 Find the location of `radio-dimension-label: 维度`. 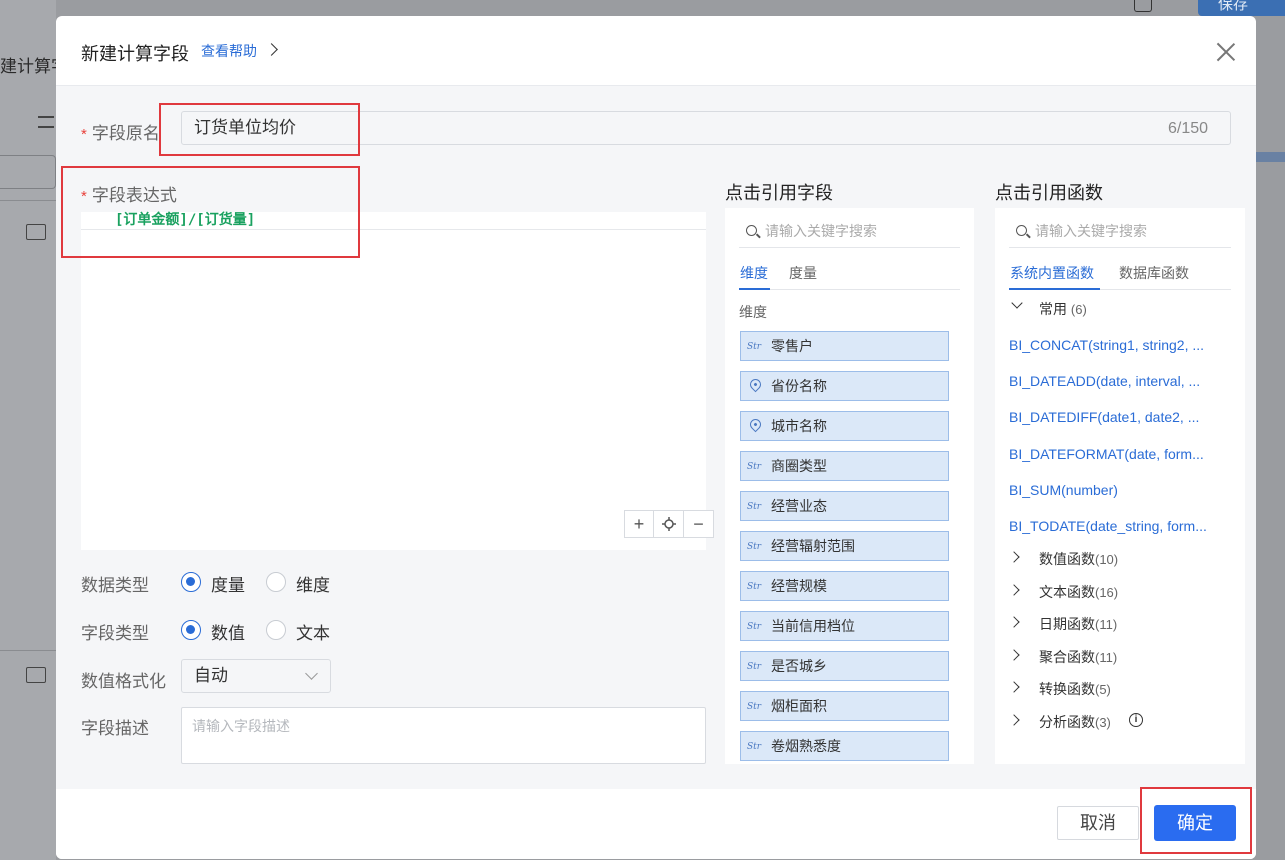

radio-dimension-label: 维度 is located at coordinates (313, 583).